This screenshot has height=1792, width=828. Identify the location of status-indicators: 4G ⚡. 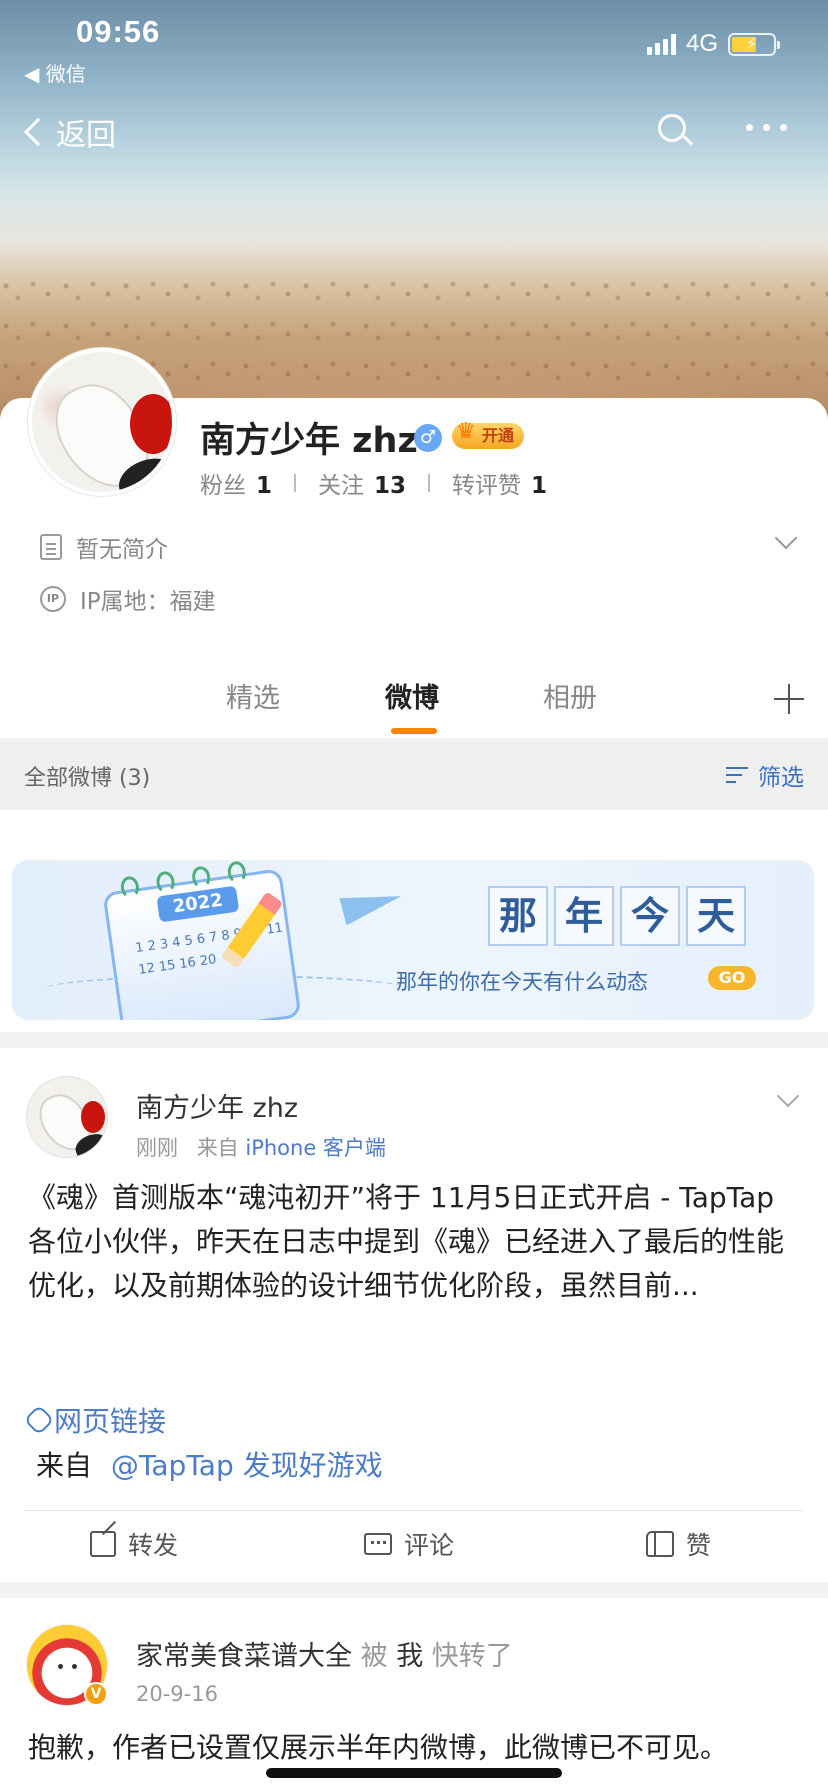
(713, 44).